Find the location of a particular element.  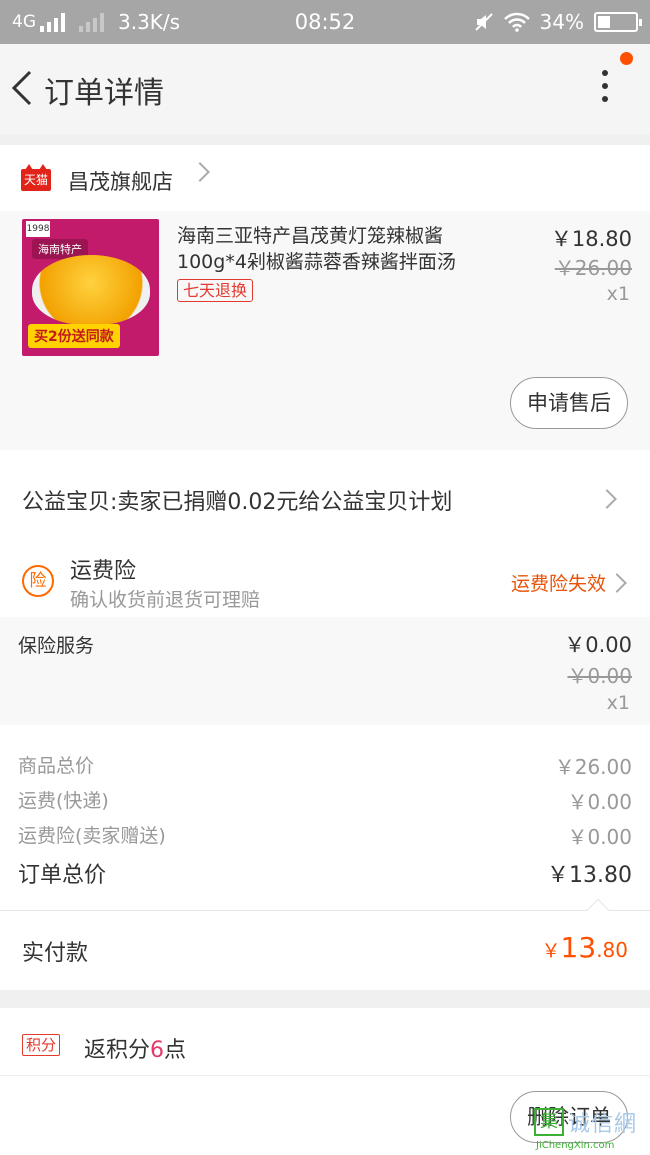

paid-integer: 13 is located at coordinates (578, 947).